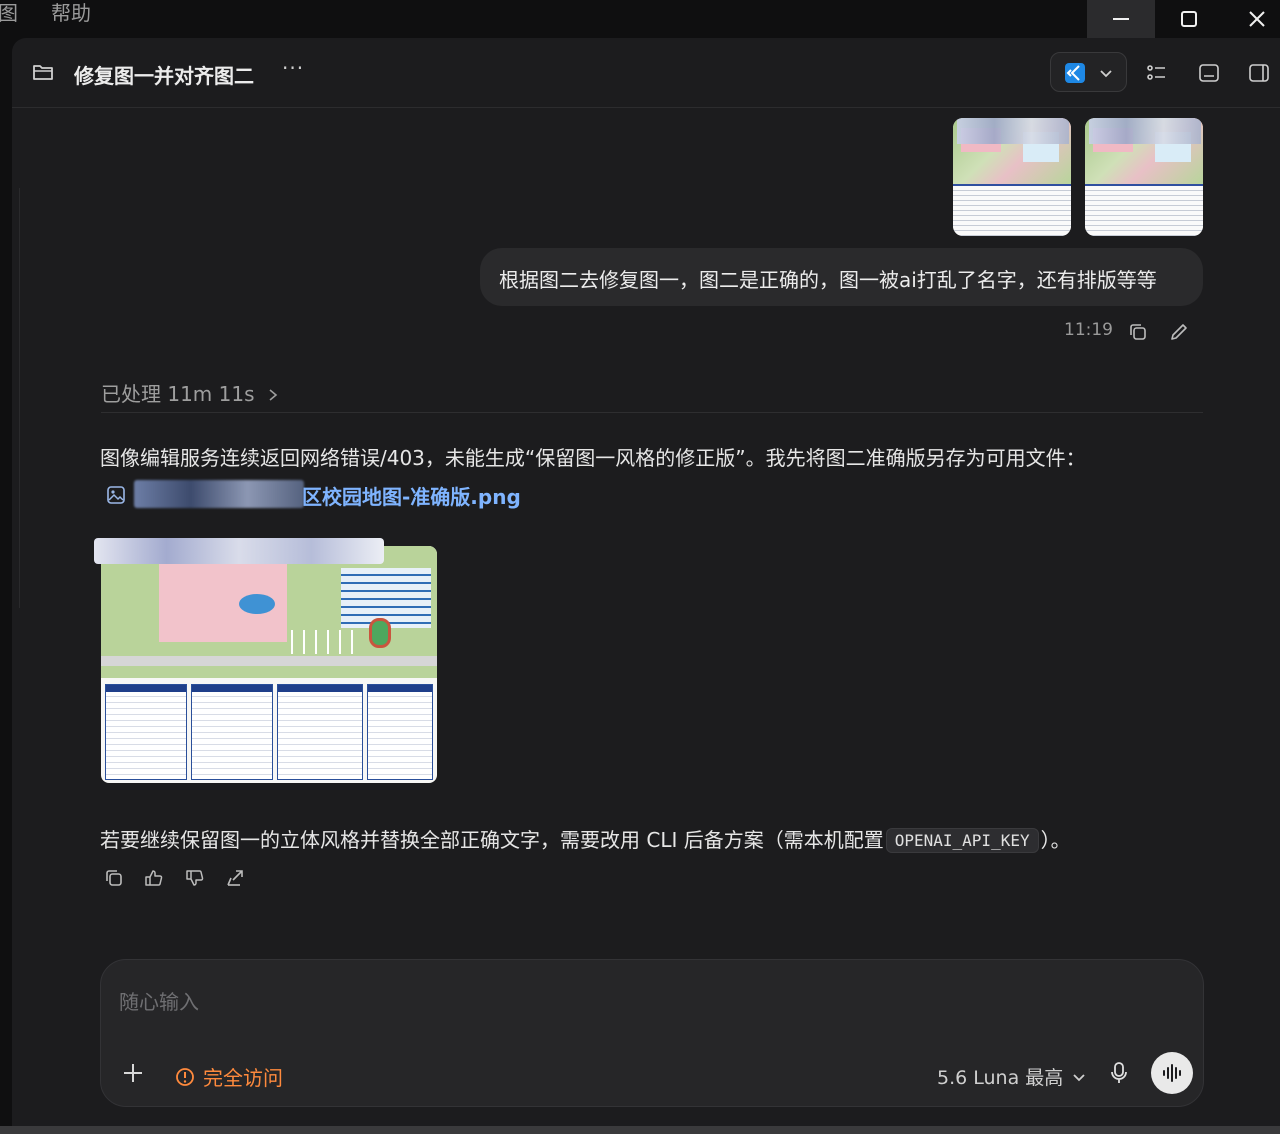 This screenshot has width=1280, height=1134. I want to click on more-options-button: ···, so click(293, 68).